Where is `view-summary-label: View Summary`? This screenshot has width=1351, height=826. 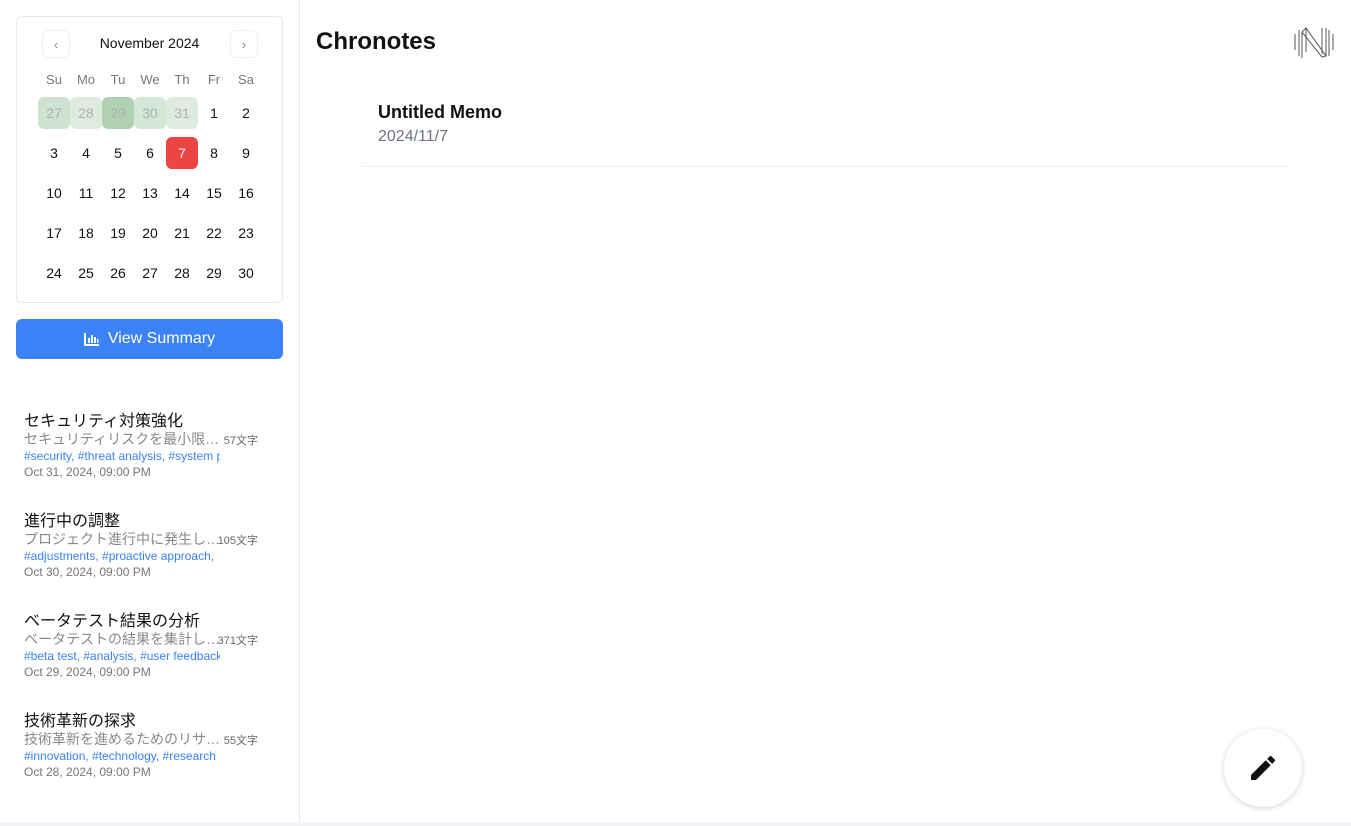
view-summary-label: View Summary is located at coordinates (161, 338).